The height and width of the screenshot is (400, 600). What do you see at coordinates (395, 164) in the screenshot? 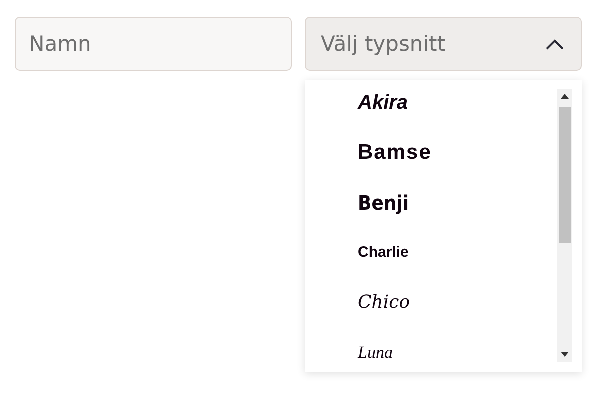
I see `font-option: Bamse` at bounding box center [395, 164].